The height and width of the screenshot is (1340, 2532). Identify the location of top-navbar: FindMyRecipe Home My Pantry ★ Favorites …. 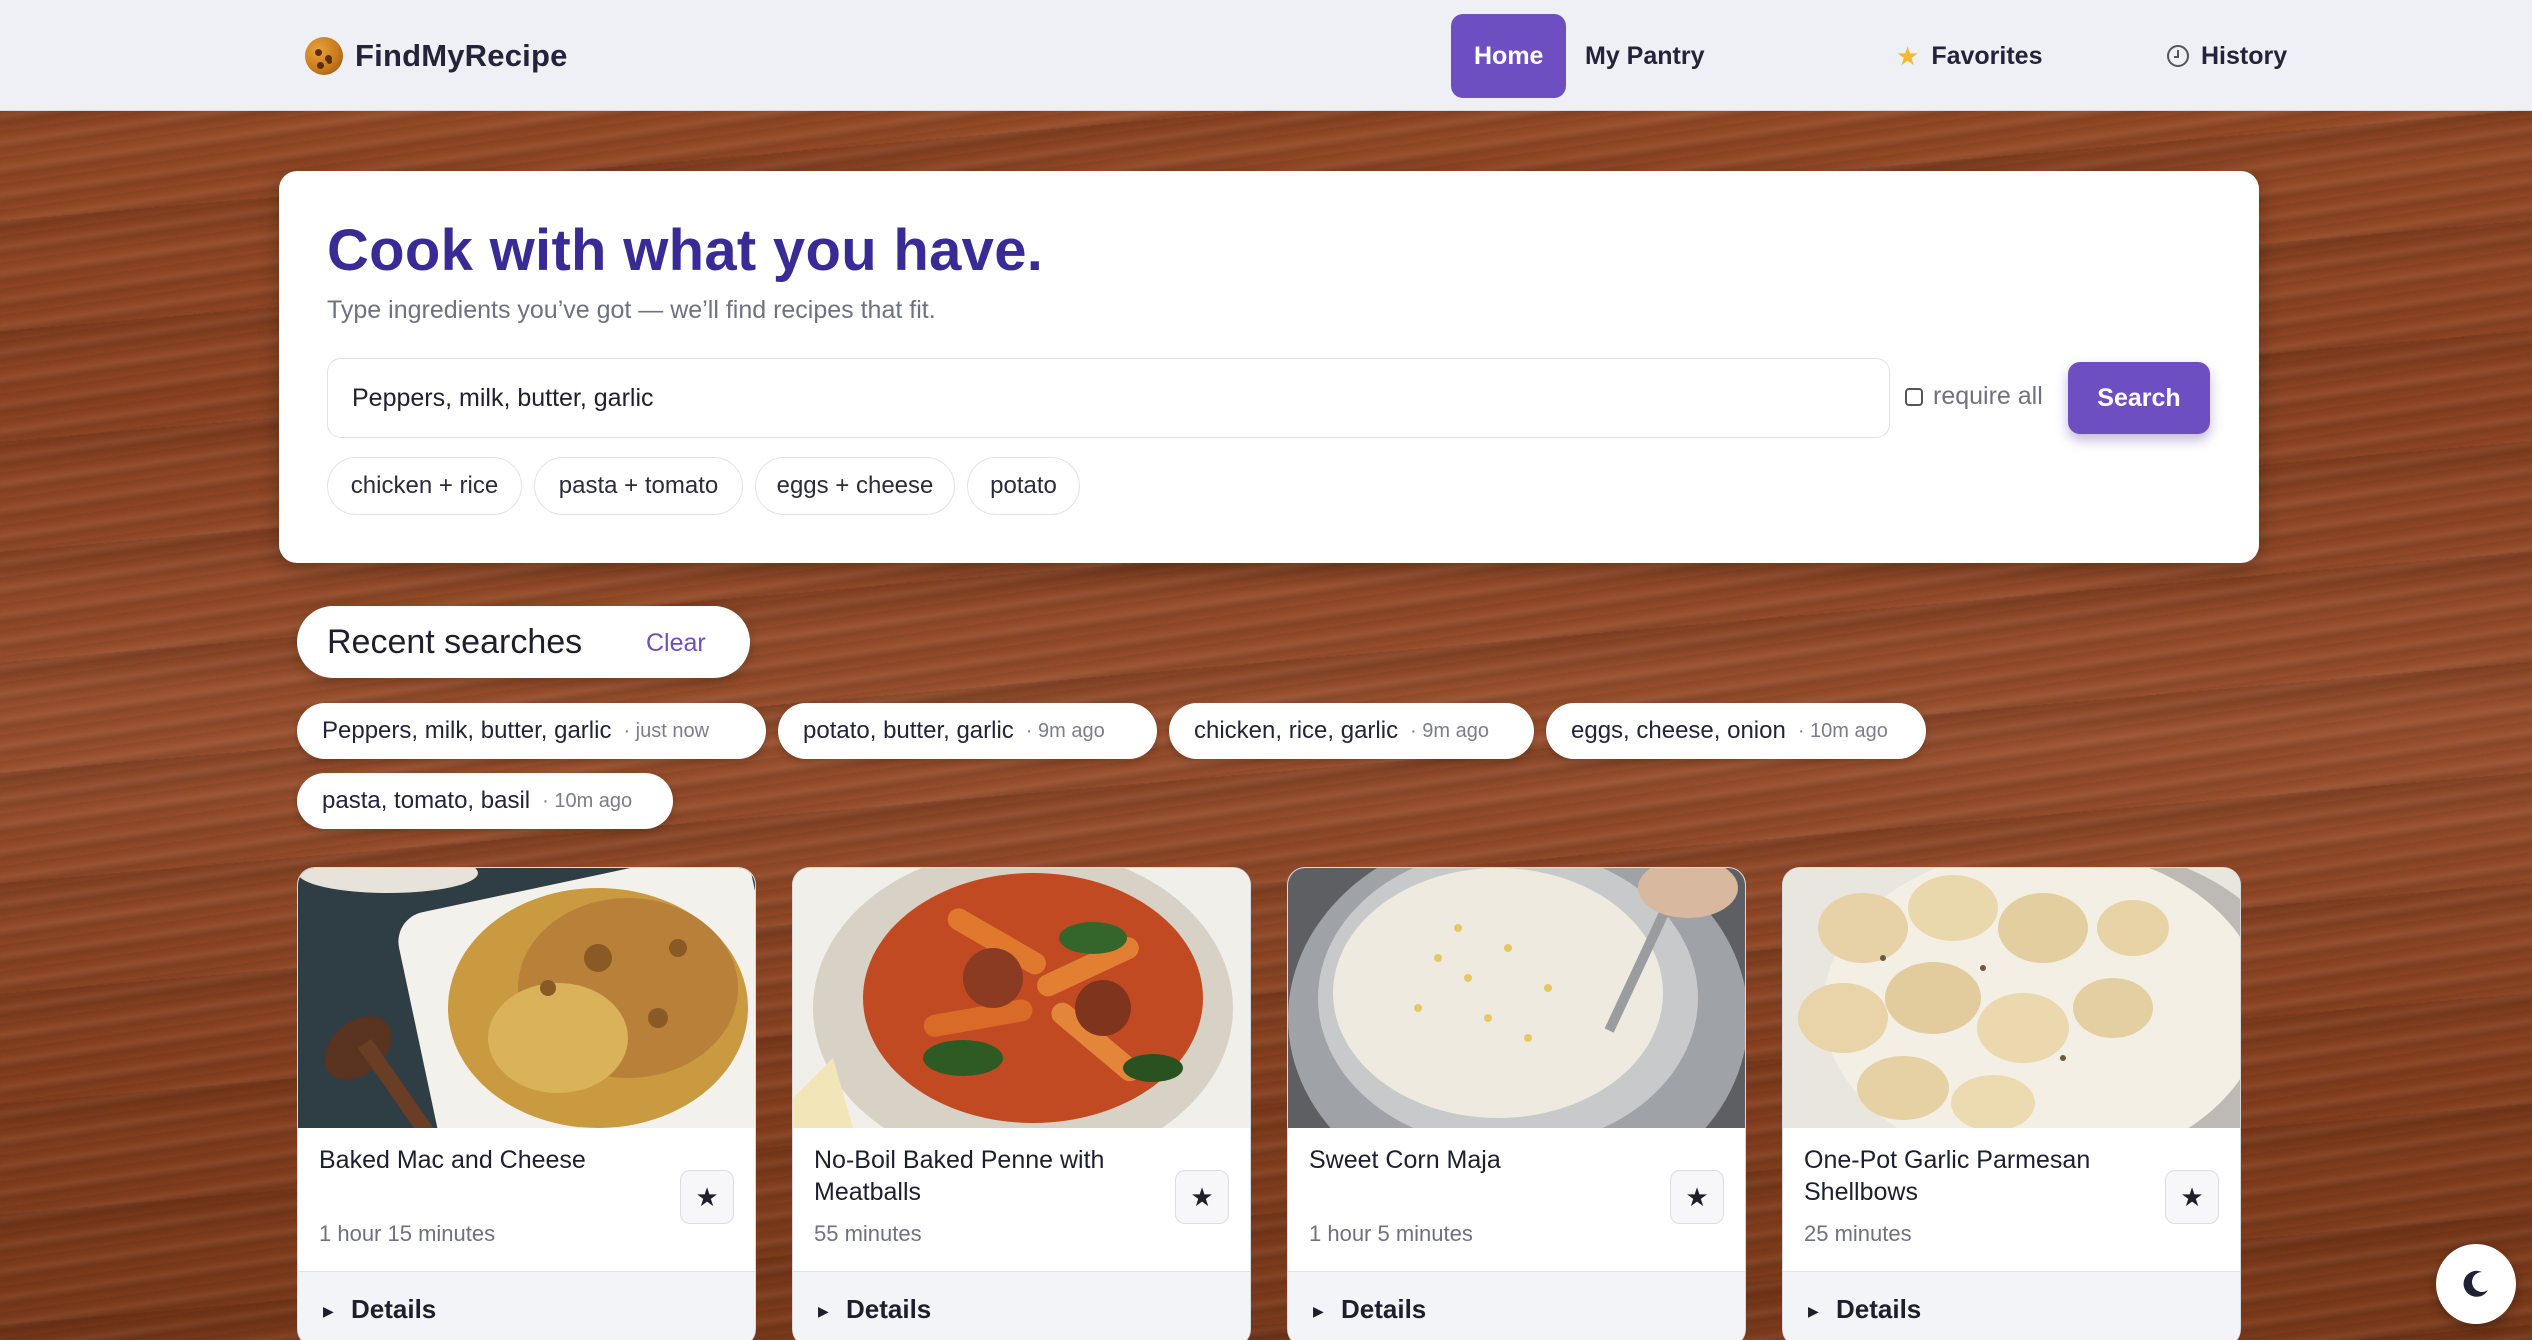
(1266, 55).